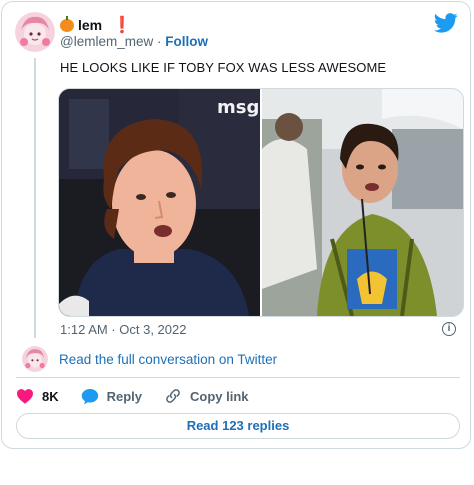 This screenshot has height=485, width=474. What do you see at coordinates (89, 396) in the screenshot?
I see `reply-bubble-icon` at bounding box center [89, 396].